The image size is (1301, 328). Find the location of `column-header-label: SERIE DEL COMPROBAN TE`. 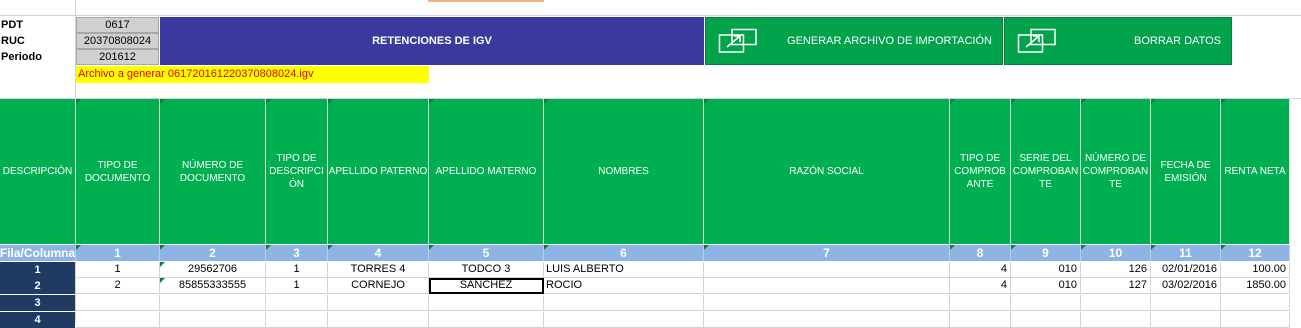

column-header-label: SERIE DEL COMPROBAN TE is located at coordinates (1045, 171).